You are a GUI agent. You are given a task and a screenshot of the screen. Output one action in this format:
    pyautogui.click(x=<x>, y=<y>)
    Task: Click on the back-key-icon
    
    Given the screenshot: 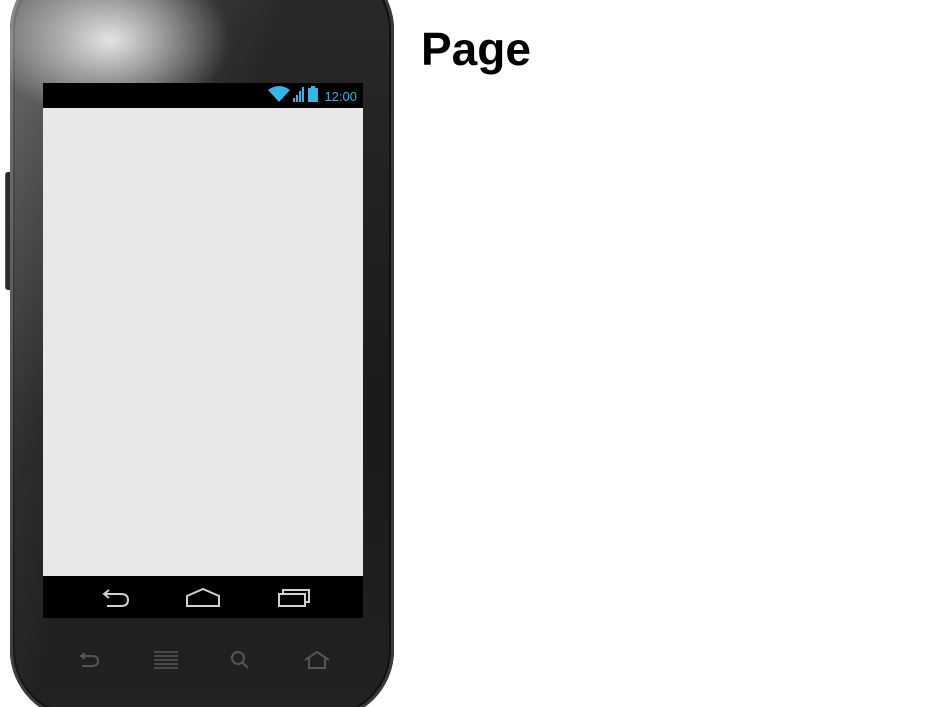 What is the action you would take?
    pyautogui.click(x=89, y=659)
    